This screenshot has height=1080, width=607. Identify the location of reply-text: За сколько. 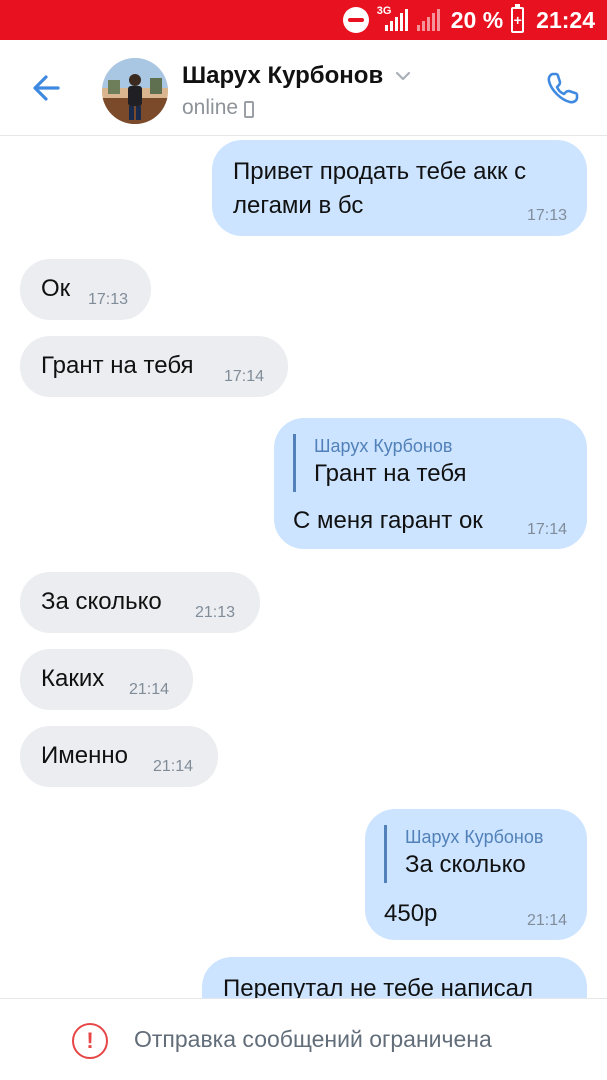
(465, 864).